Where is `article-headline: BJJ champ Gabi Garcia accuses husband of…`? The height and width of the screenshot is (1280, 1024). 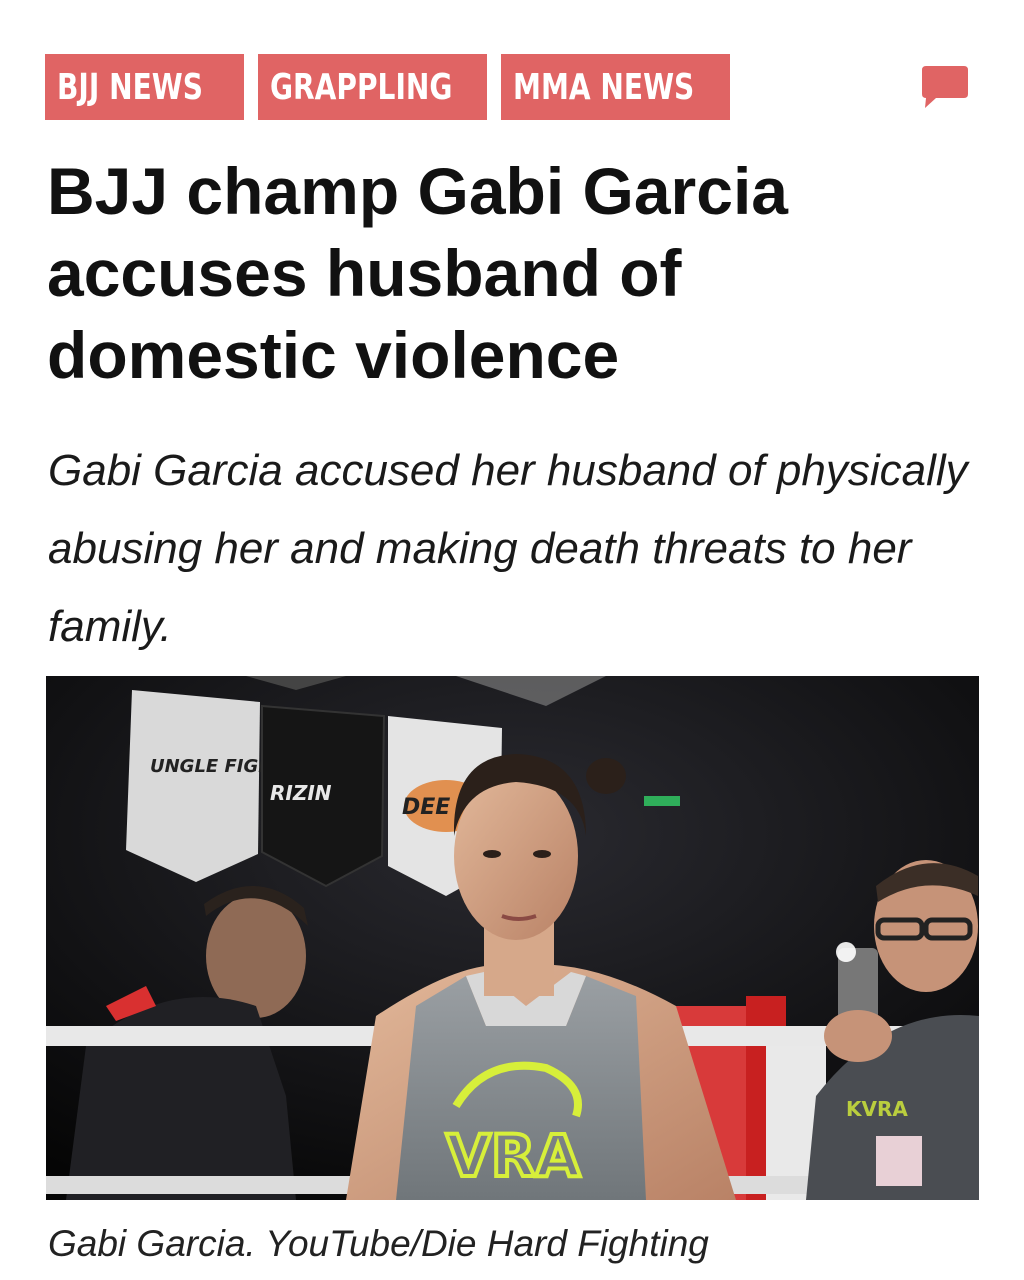 article-headline: BJJ champ Gabi Garcia accuses husband of… is located at coordinates (417, 273).